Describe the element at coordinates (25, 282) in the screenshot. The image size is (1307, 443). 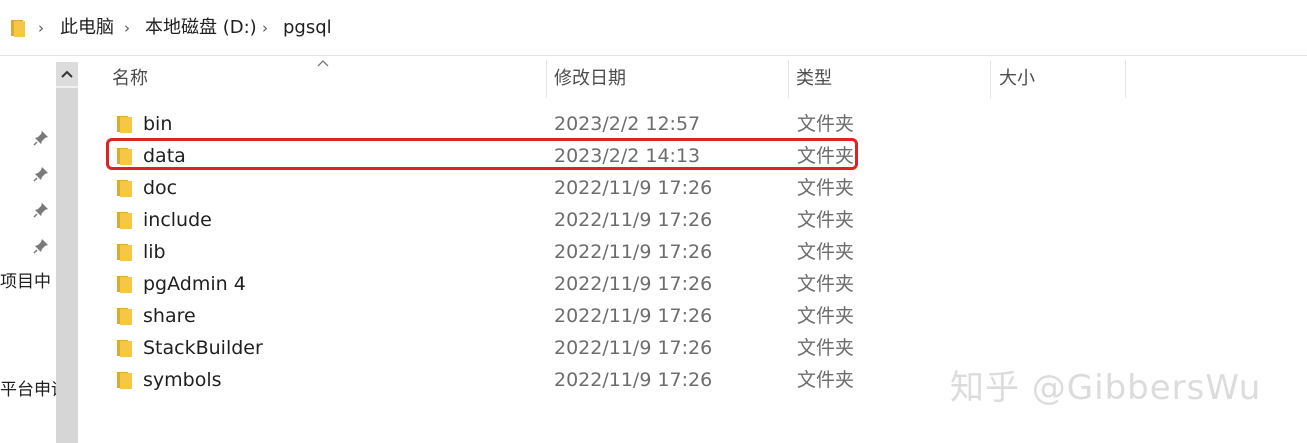
I see `nav-item-project: 项目中` at that location.